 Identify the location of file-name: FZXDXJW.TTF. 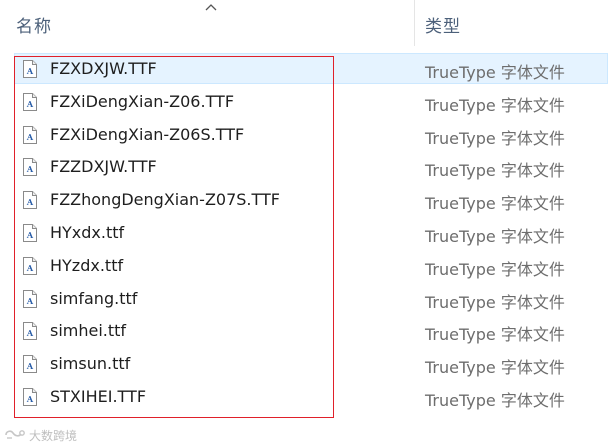
(103, 68).